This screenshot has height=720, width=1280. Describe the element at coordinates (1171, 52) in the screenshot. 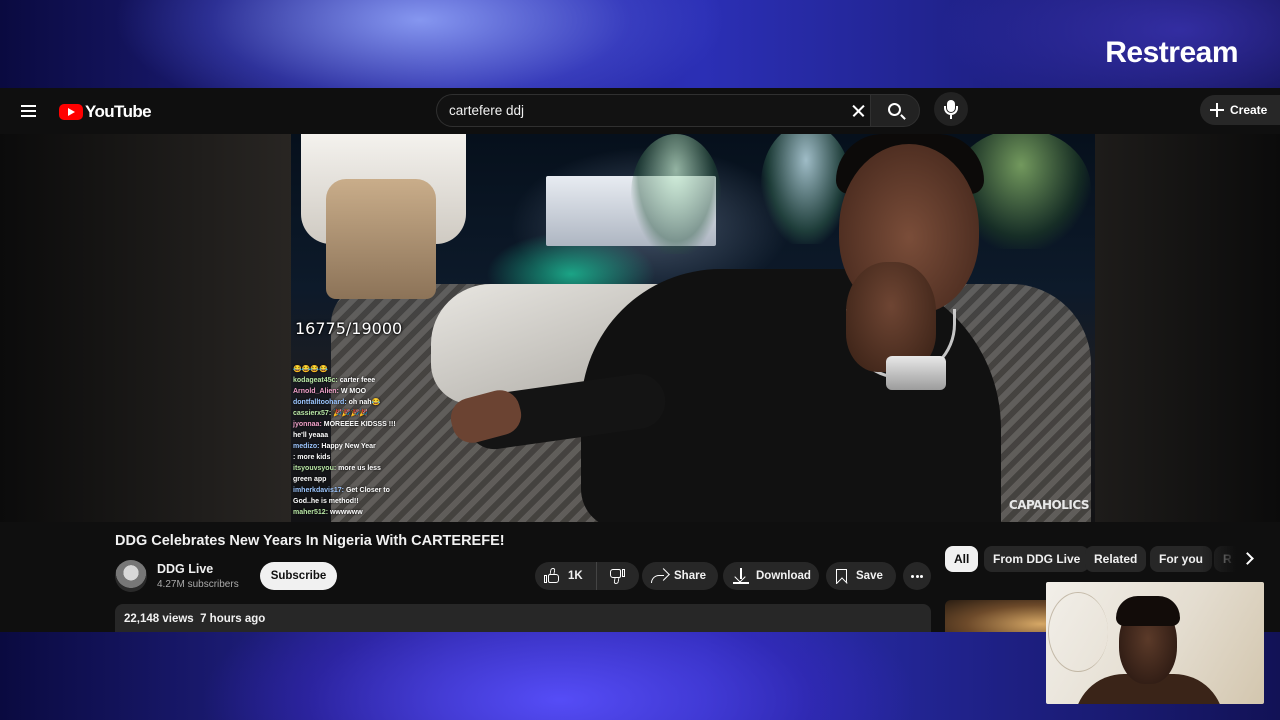

I see `restream-logo: Restream` at that location.